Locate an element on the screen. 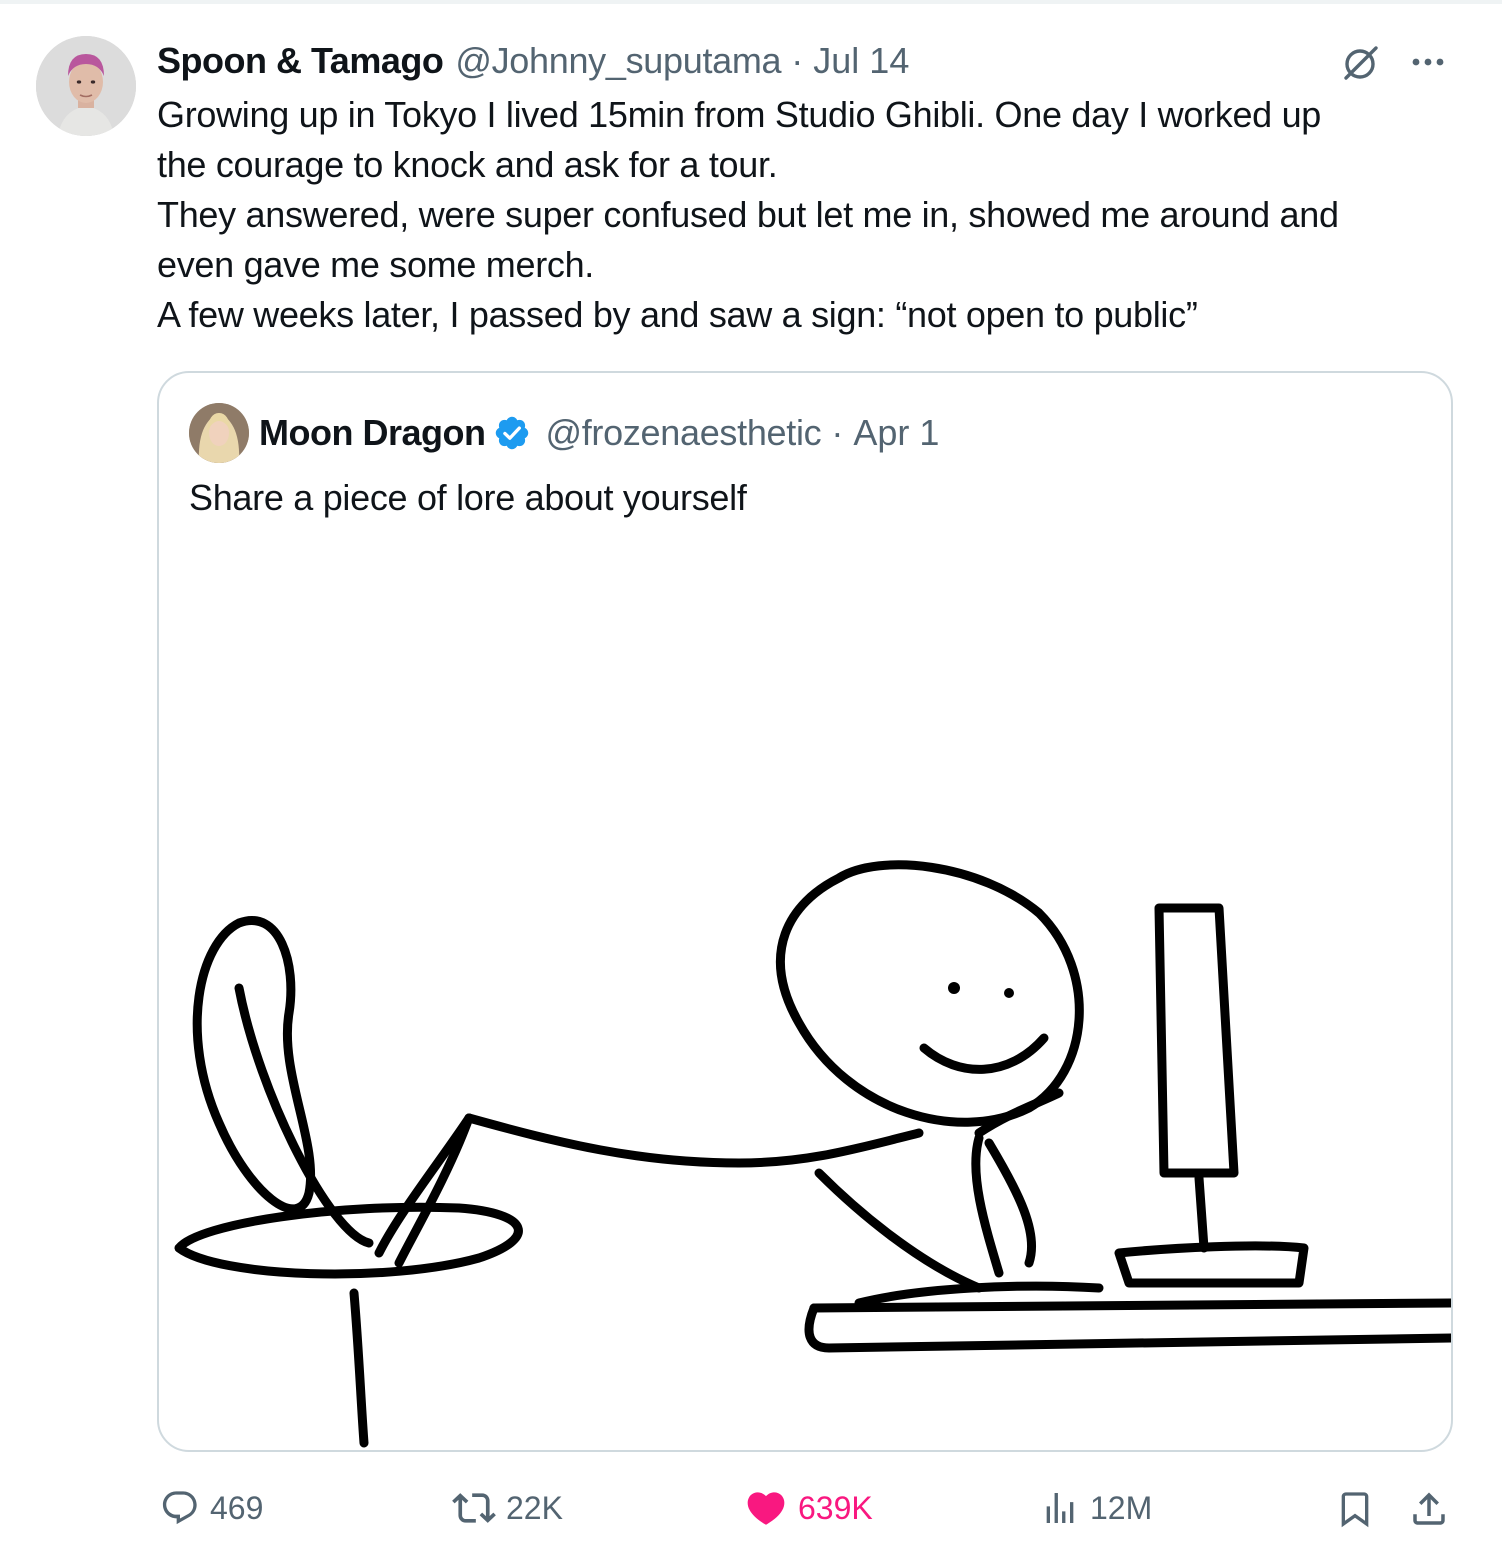  quoted-author-name: Moon Dragon is located at coordinates (372, 433).